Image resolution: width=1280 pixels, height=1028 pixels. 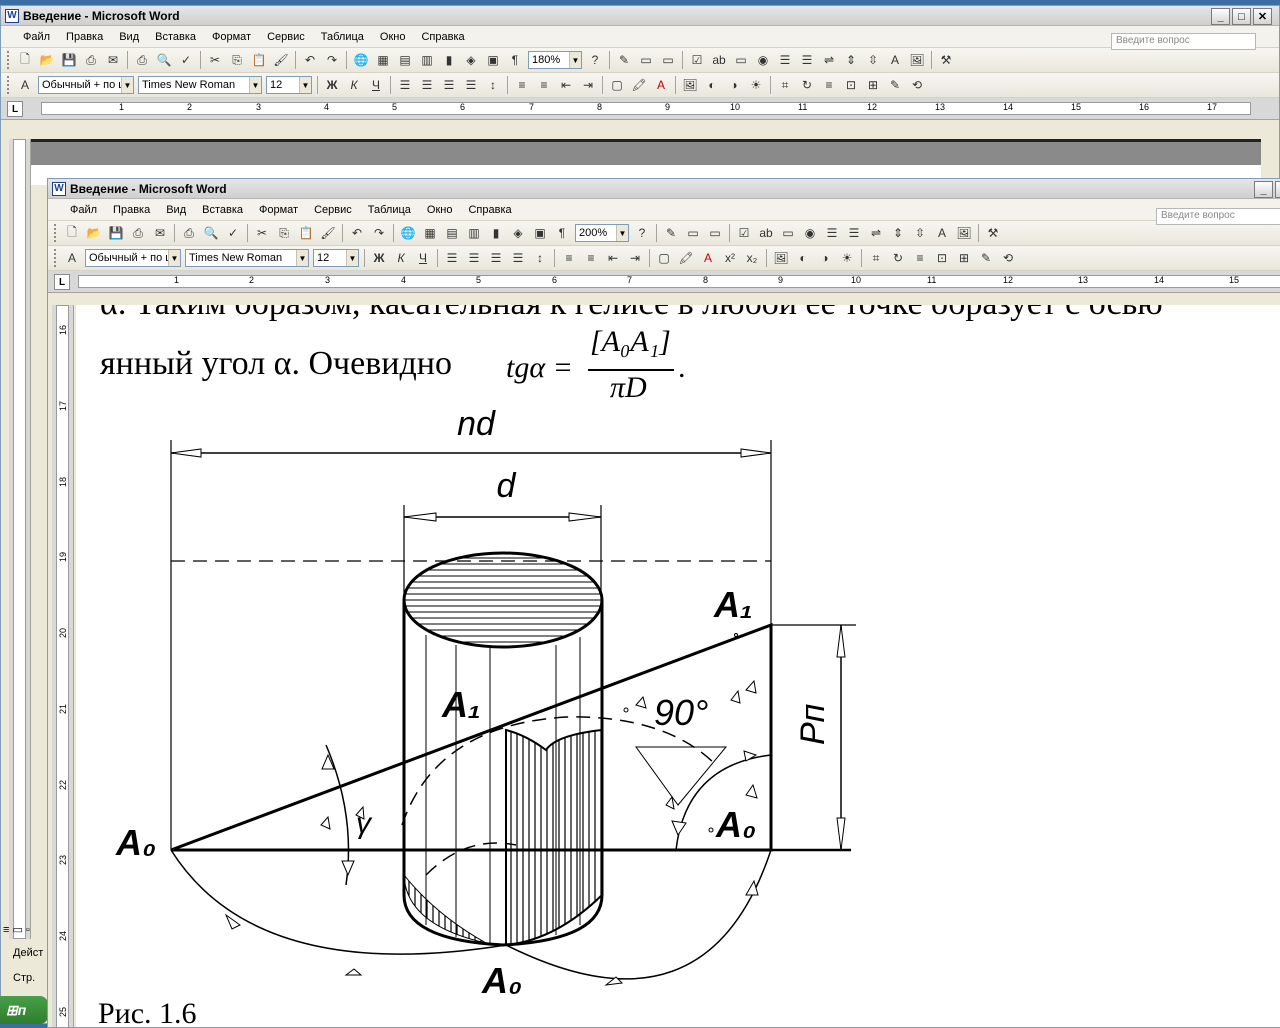 I want to click on decrease-indent-icon: ⇤, so click(x=566, y=85).